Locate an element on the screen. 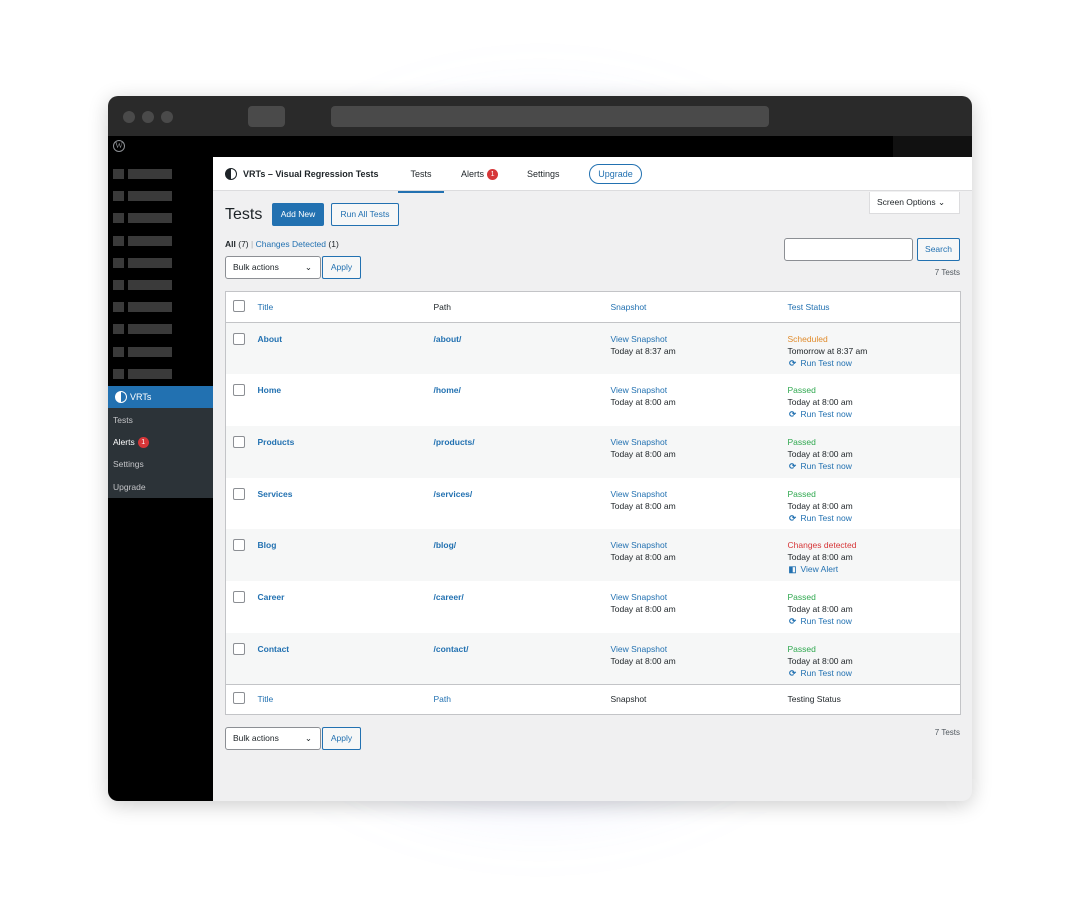 The image size is (1080, 898). submenu-tests: Tests is located at coordinates (123, 420).